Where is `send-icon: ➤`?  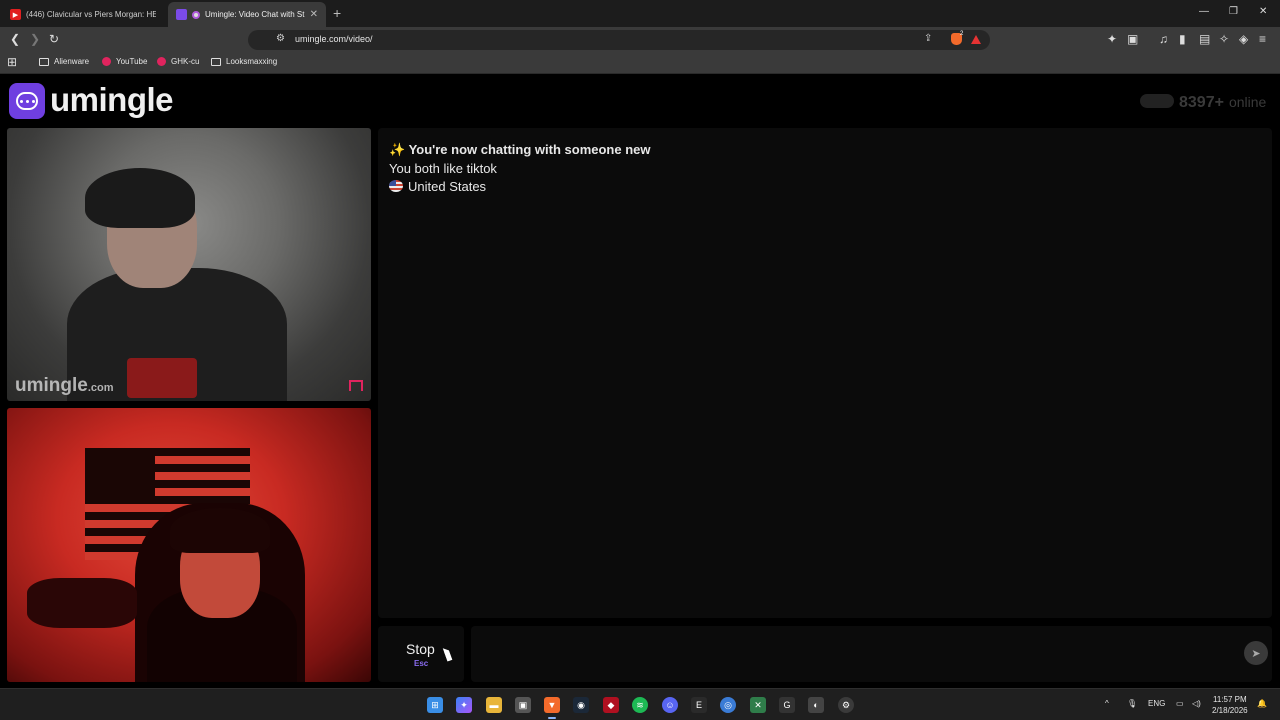
send-icon: ➤ is located at coordinates (1256, 653).